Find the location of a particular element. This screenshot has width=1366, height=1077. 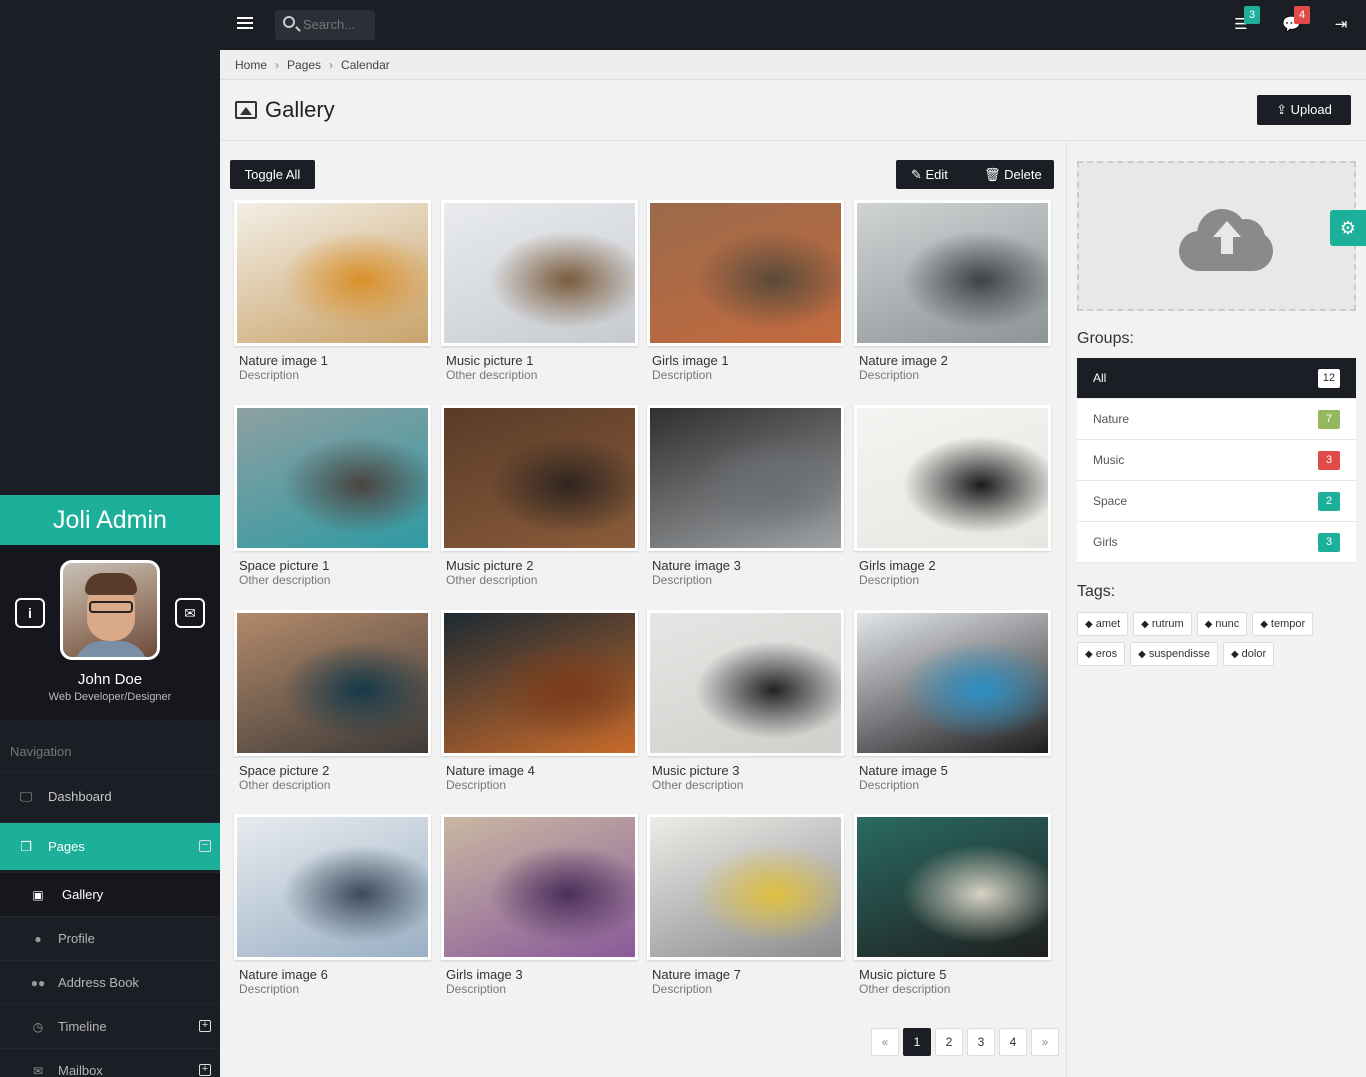

group-item: All 12 is located at coordinates (1216, 378).